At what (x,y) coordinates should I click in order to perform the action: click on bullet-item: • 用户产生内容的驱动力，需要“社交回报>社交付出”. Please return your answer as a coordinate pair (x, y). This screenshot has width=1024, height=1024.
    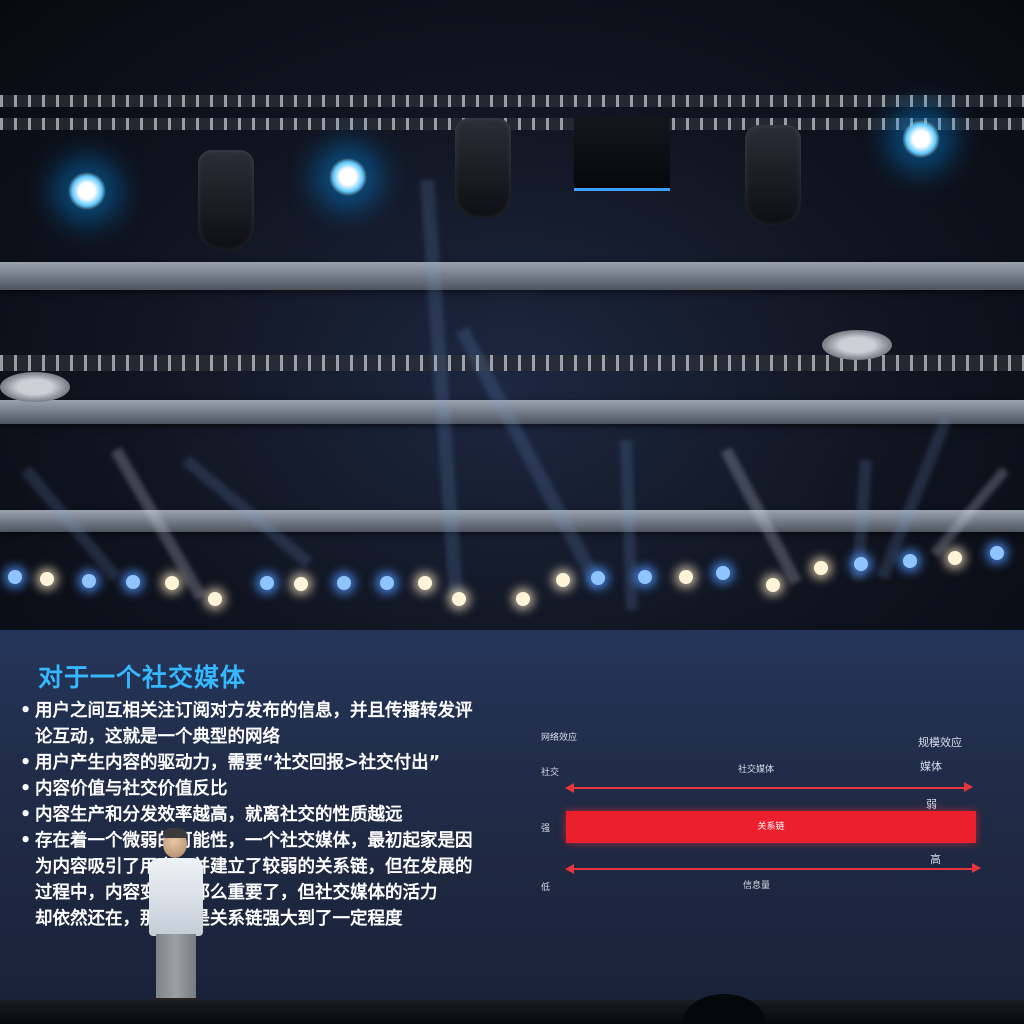
    Looking at the image, I should click on (268, 763).